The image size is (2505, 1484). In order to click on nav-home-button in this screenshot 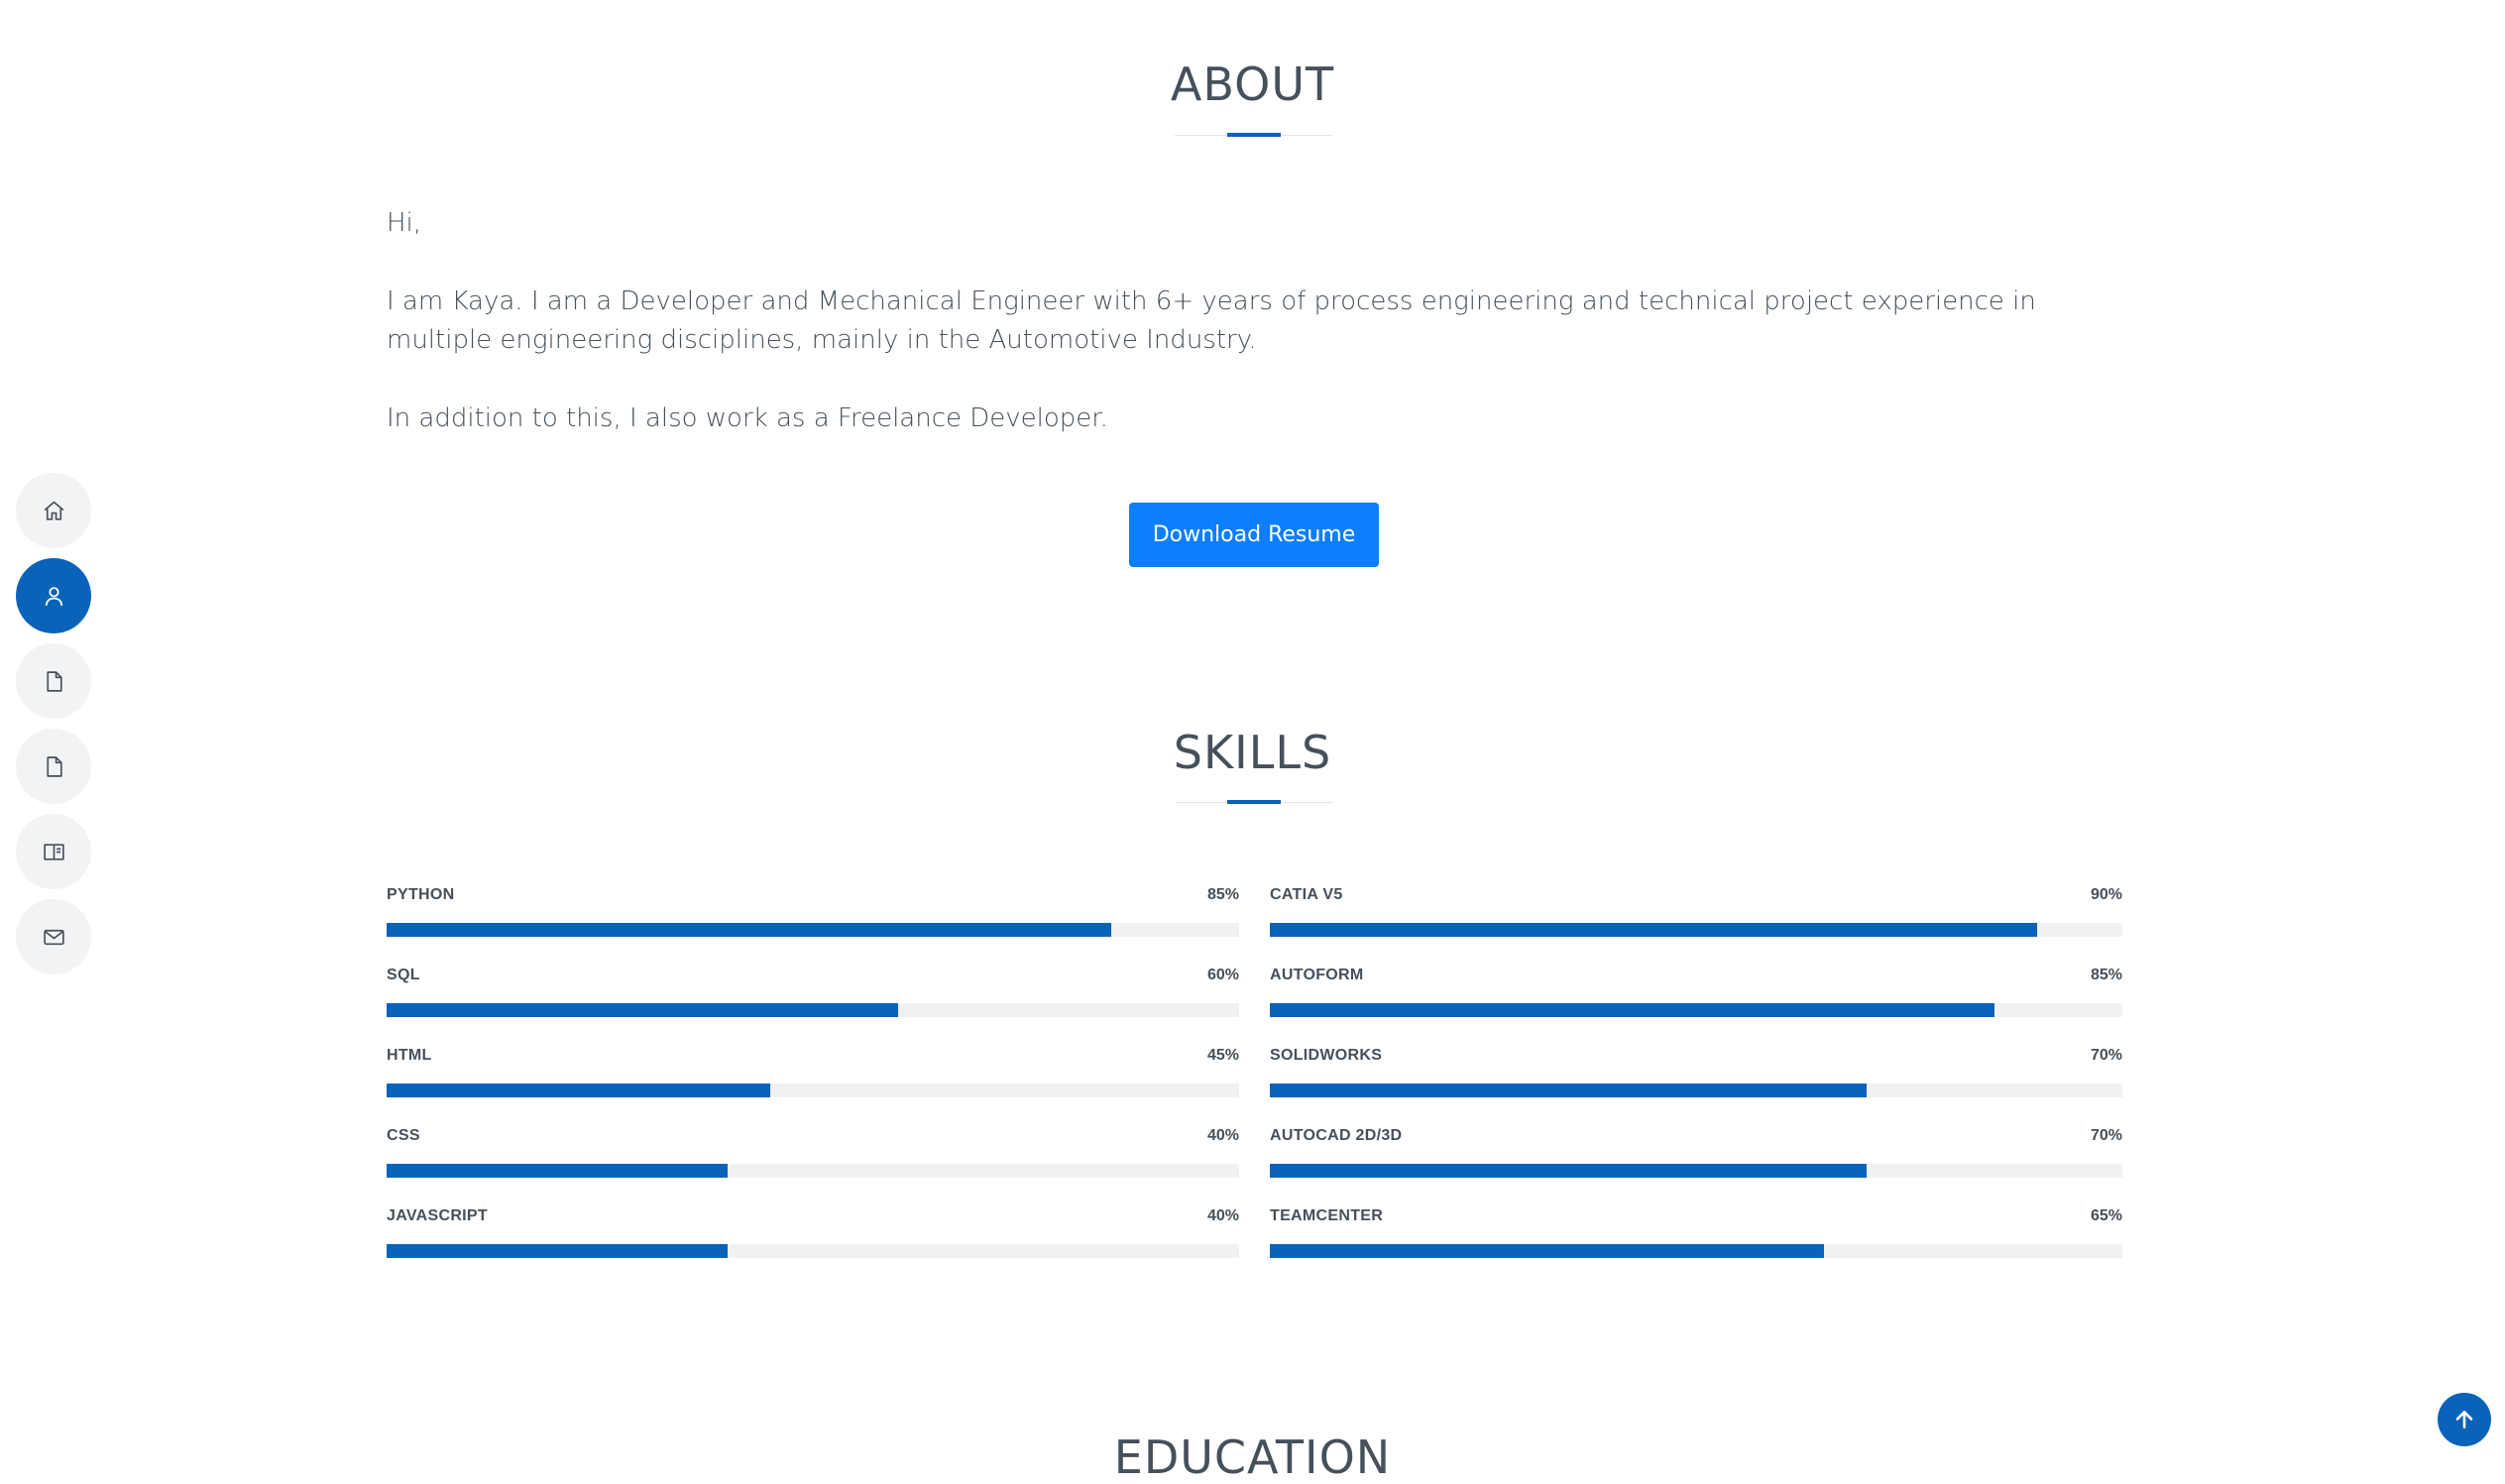, I will do `click(54, 510)`.